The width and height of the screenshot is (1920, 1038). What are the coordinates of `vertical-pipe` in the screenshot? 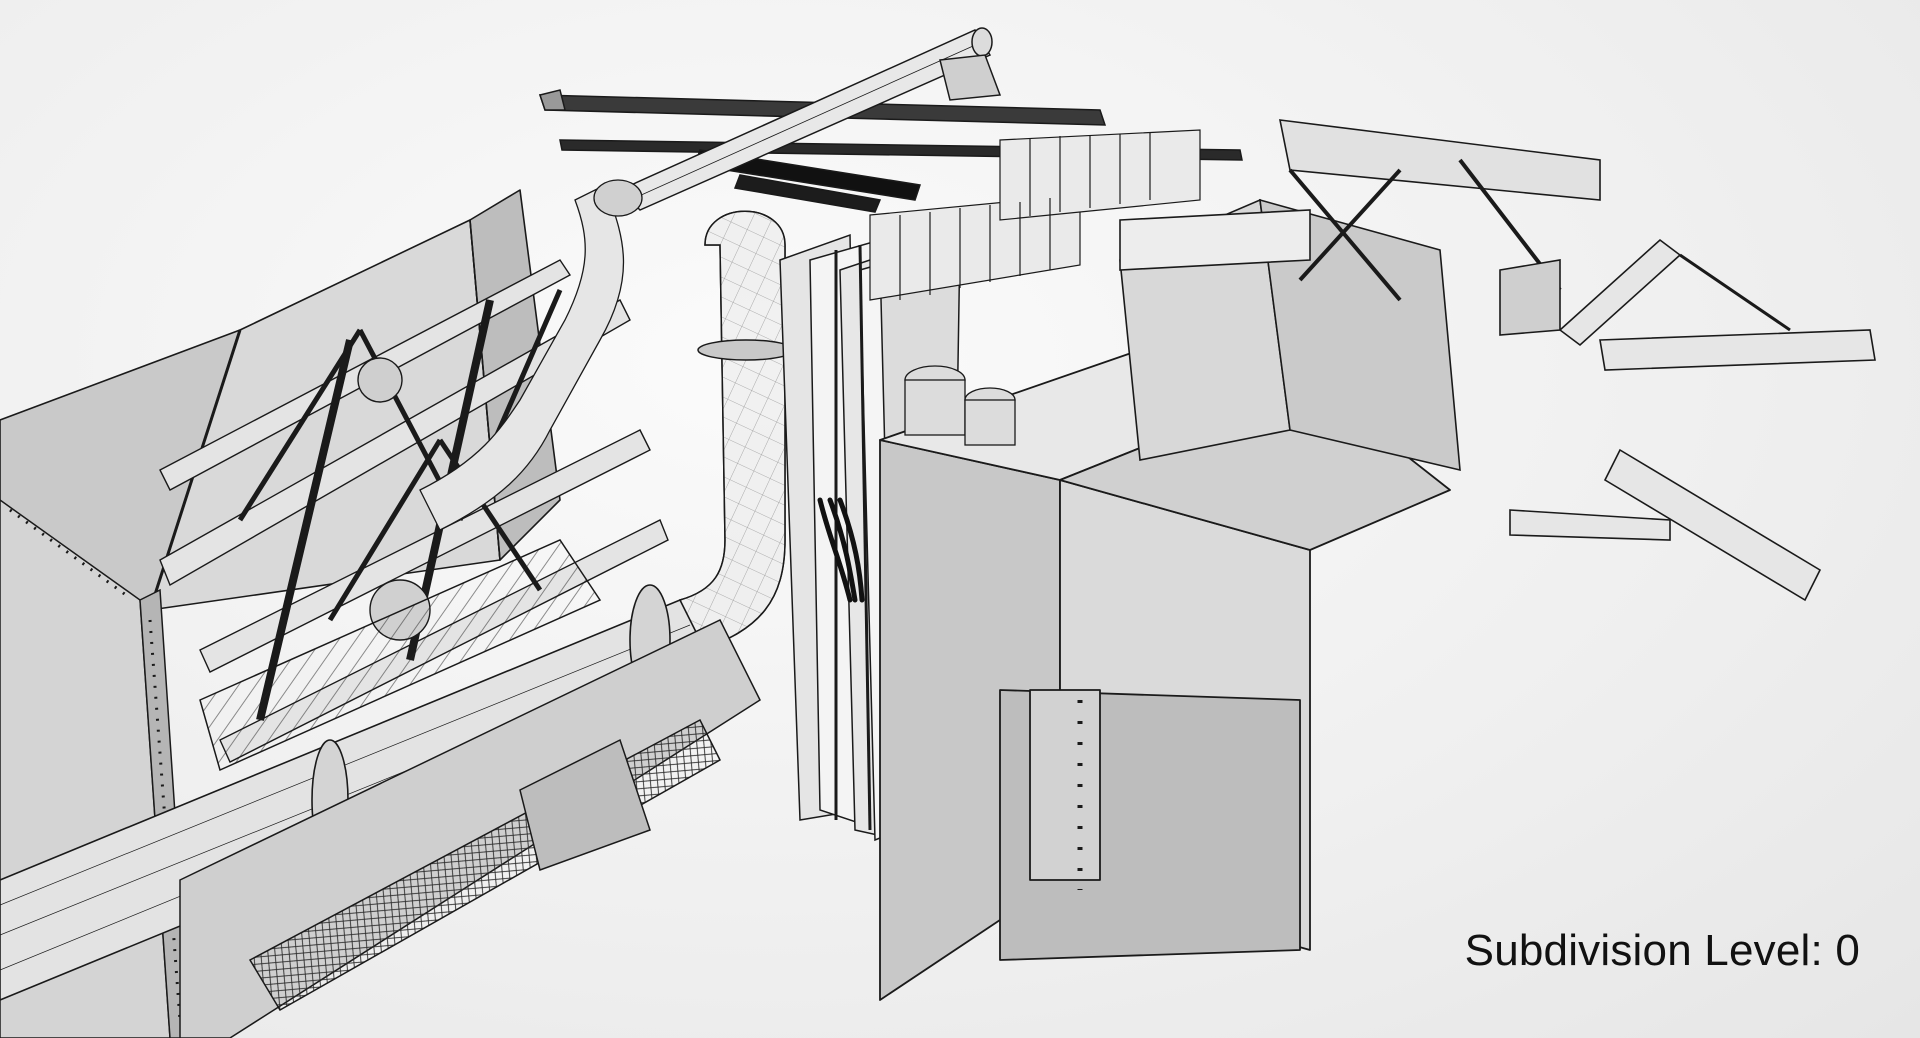 It's located at (736, 430).